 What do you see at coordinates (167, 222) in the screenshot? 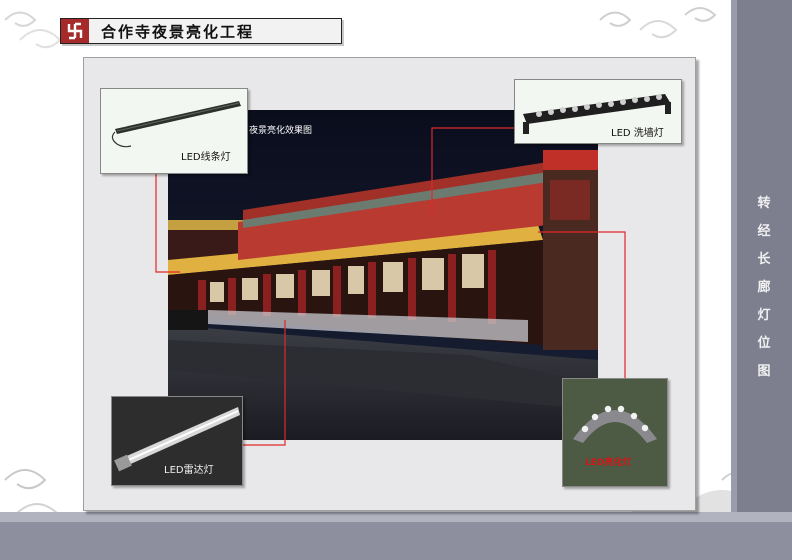
I see `leader-line-linear-light` at bounding box center [167, 222].